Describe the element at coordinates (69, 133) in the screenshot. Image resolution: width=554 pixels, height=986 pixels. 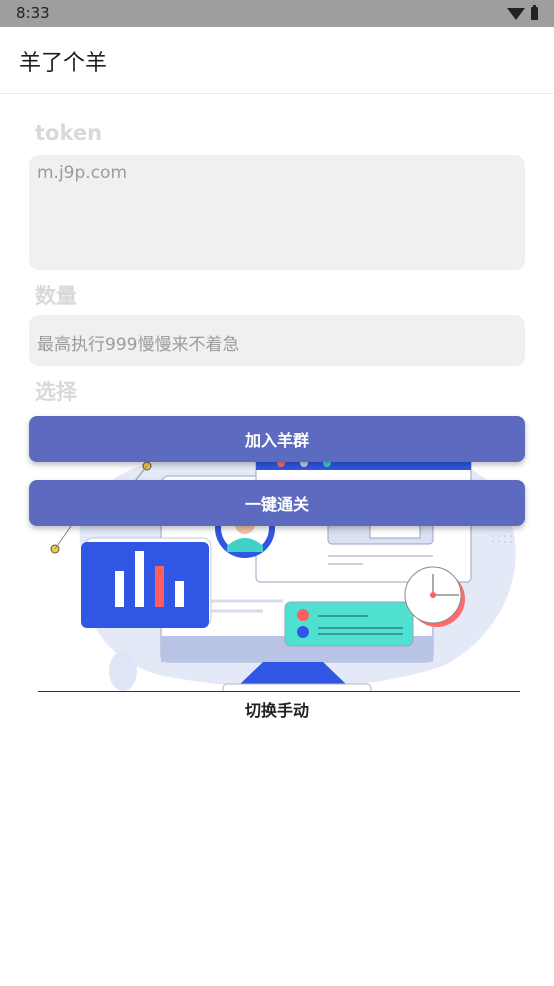
I see `token-label: token` at that location.